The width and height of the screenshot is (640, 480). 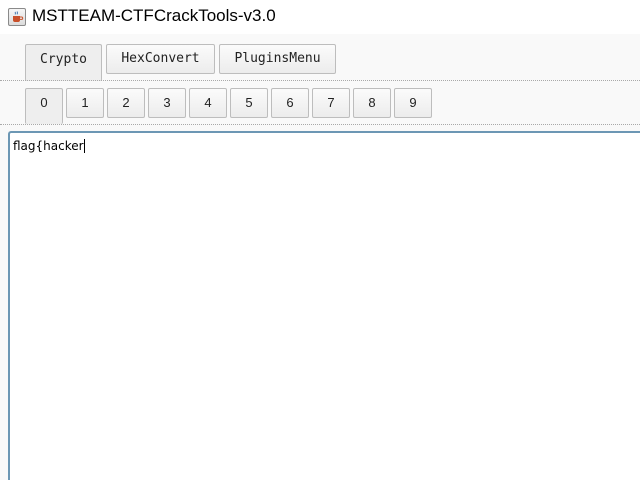 What do you see at coordinates (85, 103) in the screenshot?
I see `tab-number-1: 1` at bounding box center [85, 103].